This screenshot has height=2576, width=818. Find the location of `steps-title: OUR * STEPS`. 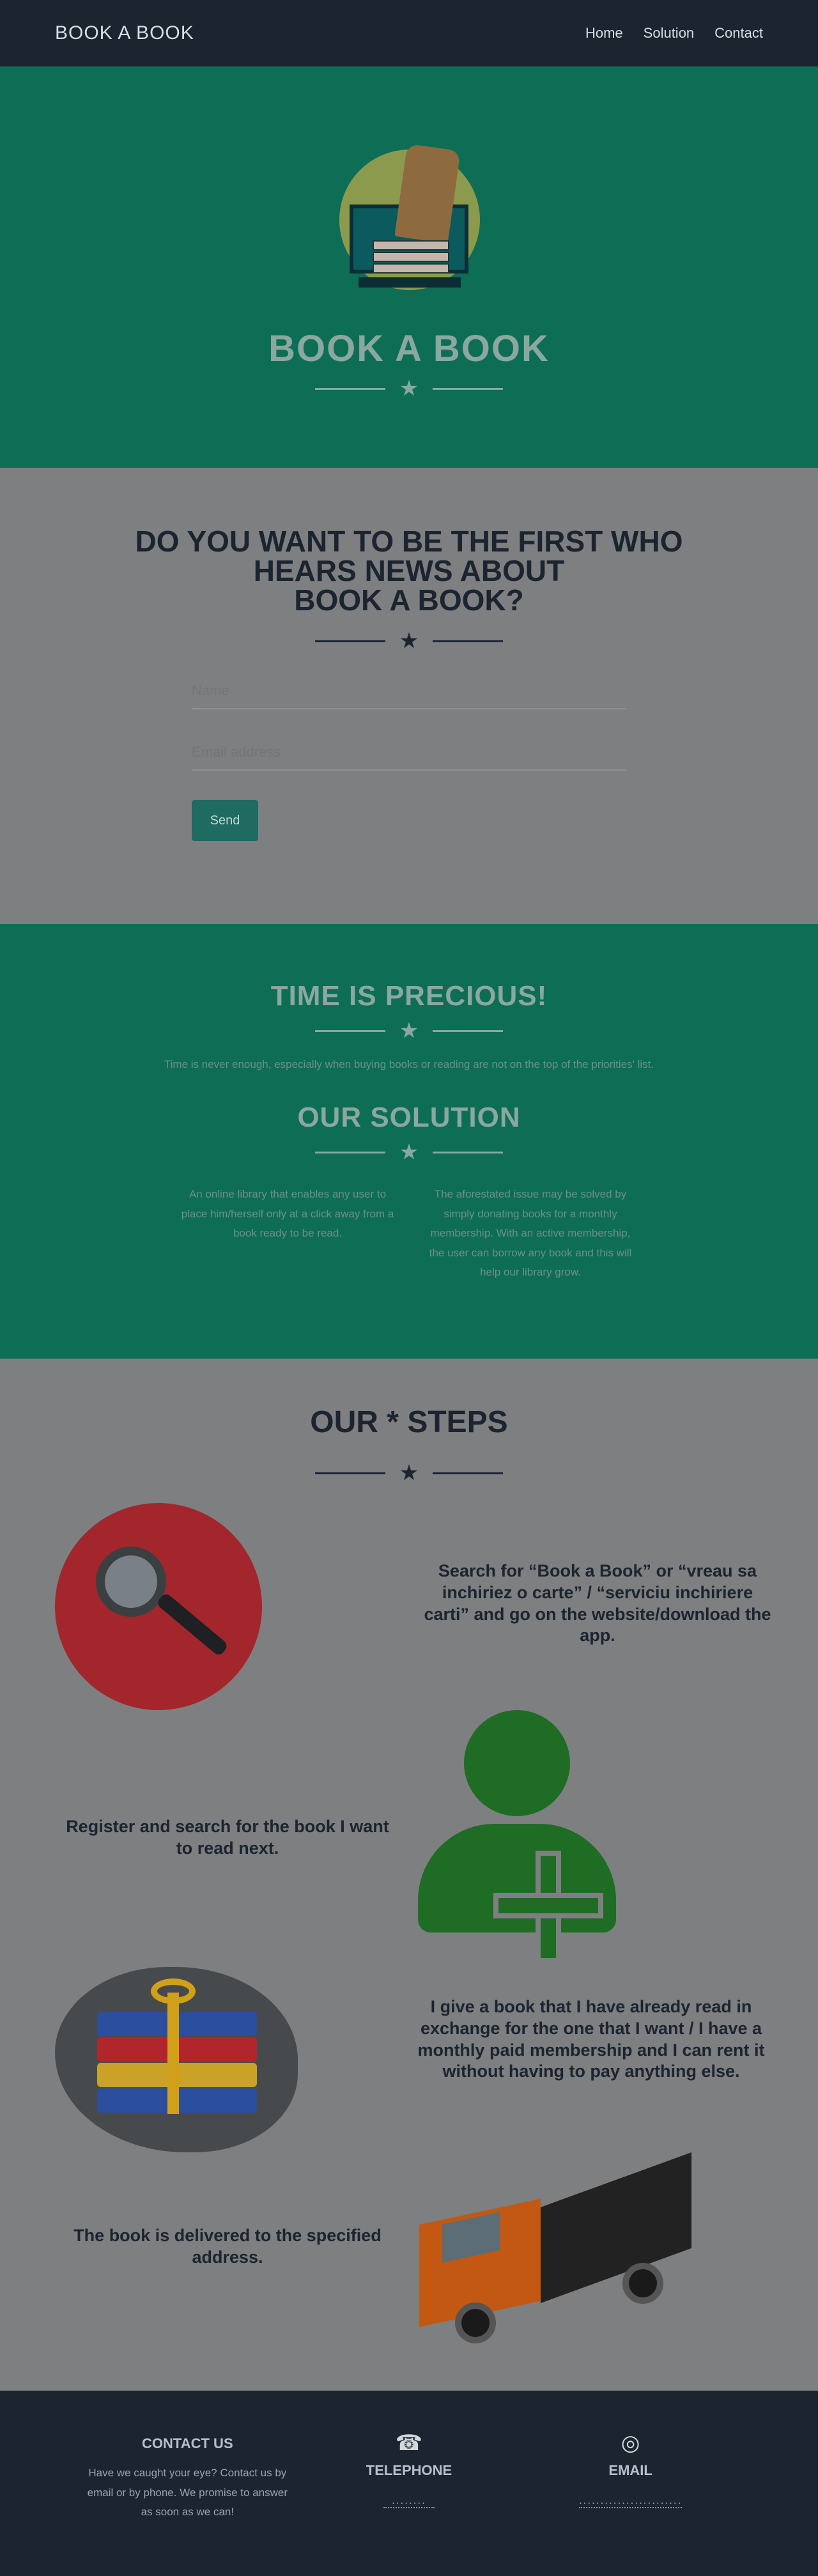

steps-title: OUR * STEPS is located at coordinates (409, 1422).